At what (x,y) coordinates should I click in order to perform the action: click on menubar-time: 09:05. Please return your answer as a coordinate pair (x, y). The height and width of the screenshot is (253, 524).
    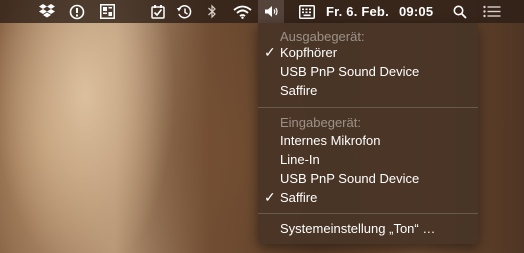
    Looking at the image, I should click on (416, 11).